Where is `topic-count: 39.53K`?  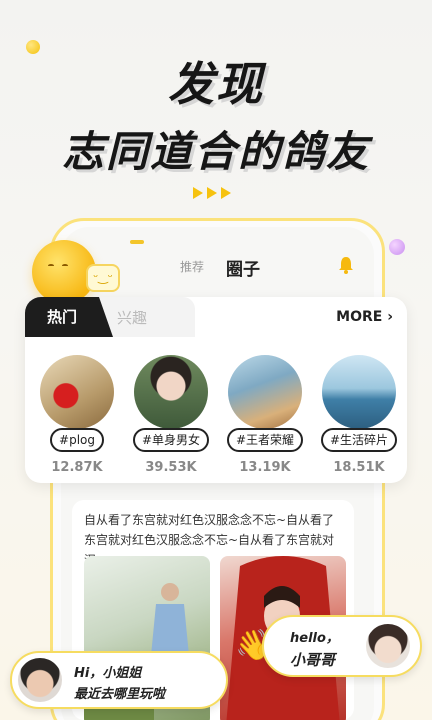 topic-count: 39.53K is located at coordinates (171, 467).